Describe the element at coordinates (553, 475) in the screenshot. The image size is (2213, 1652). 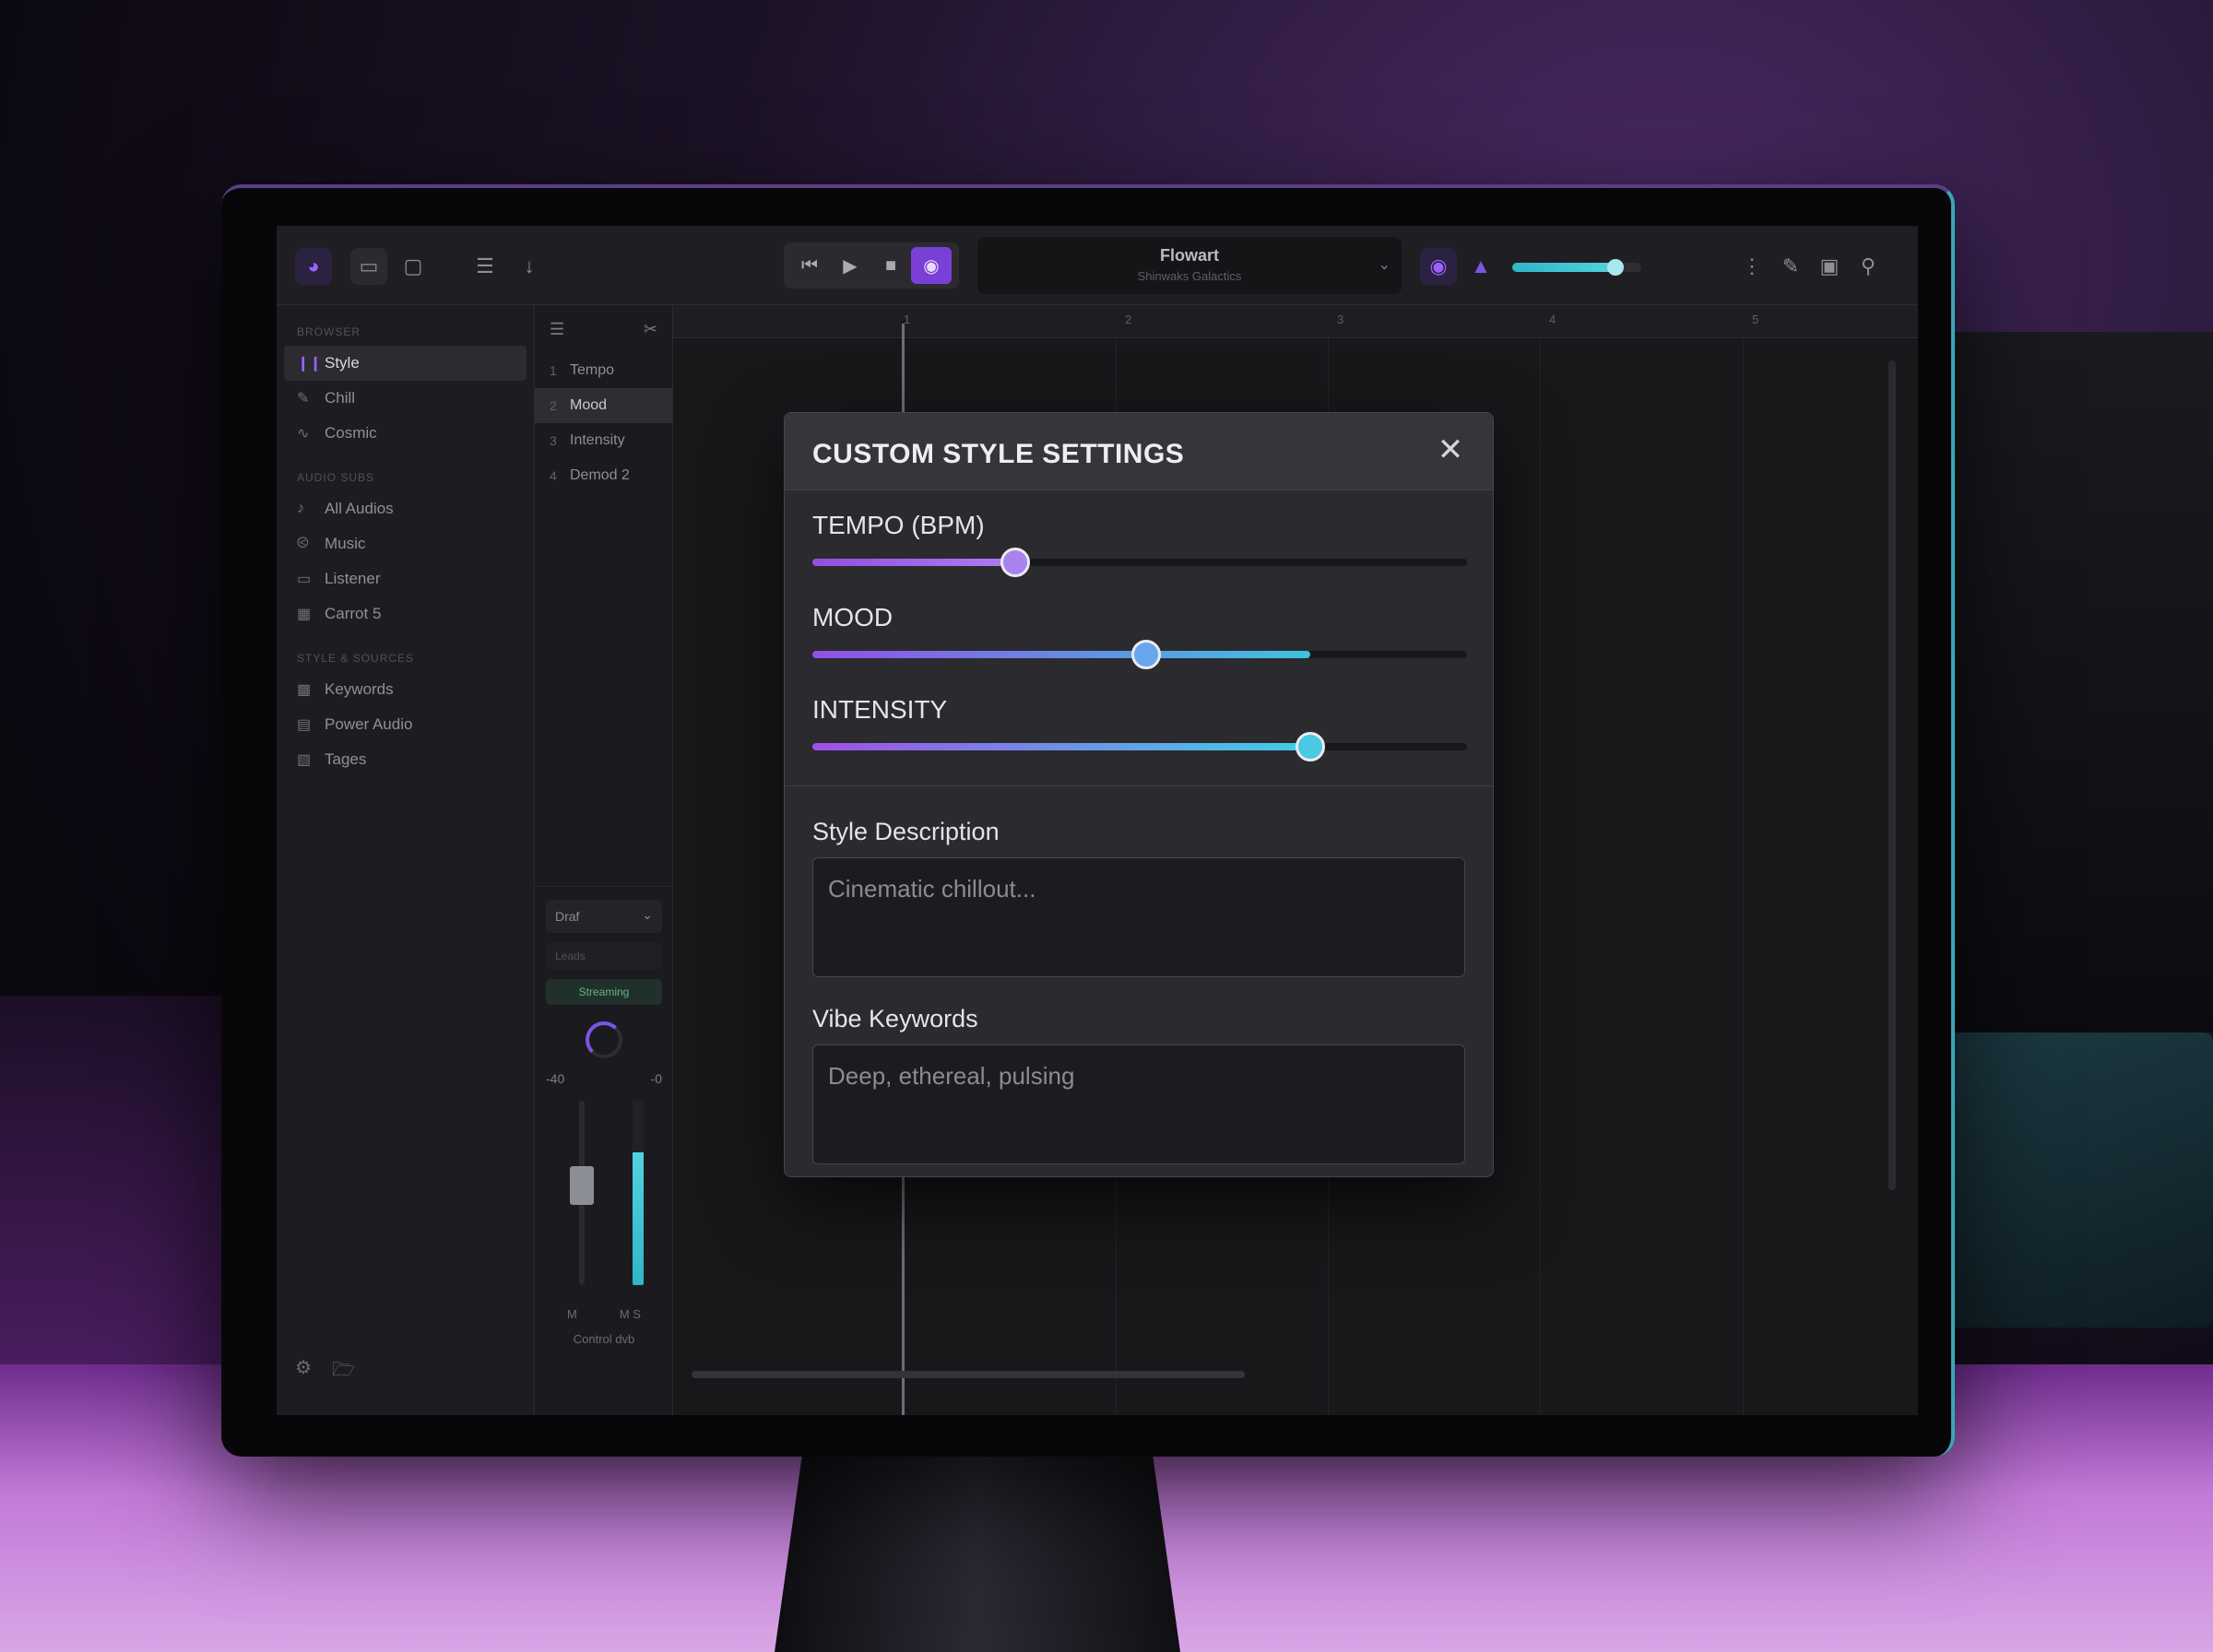
I see `track-number: 4` at that location.